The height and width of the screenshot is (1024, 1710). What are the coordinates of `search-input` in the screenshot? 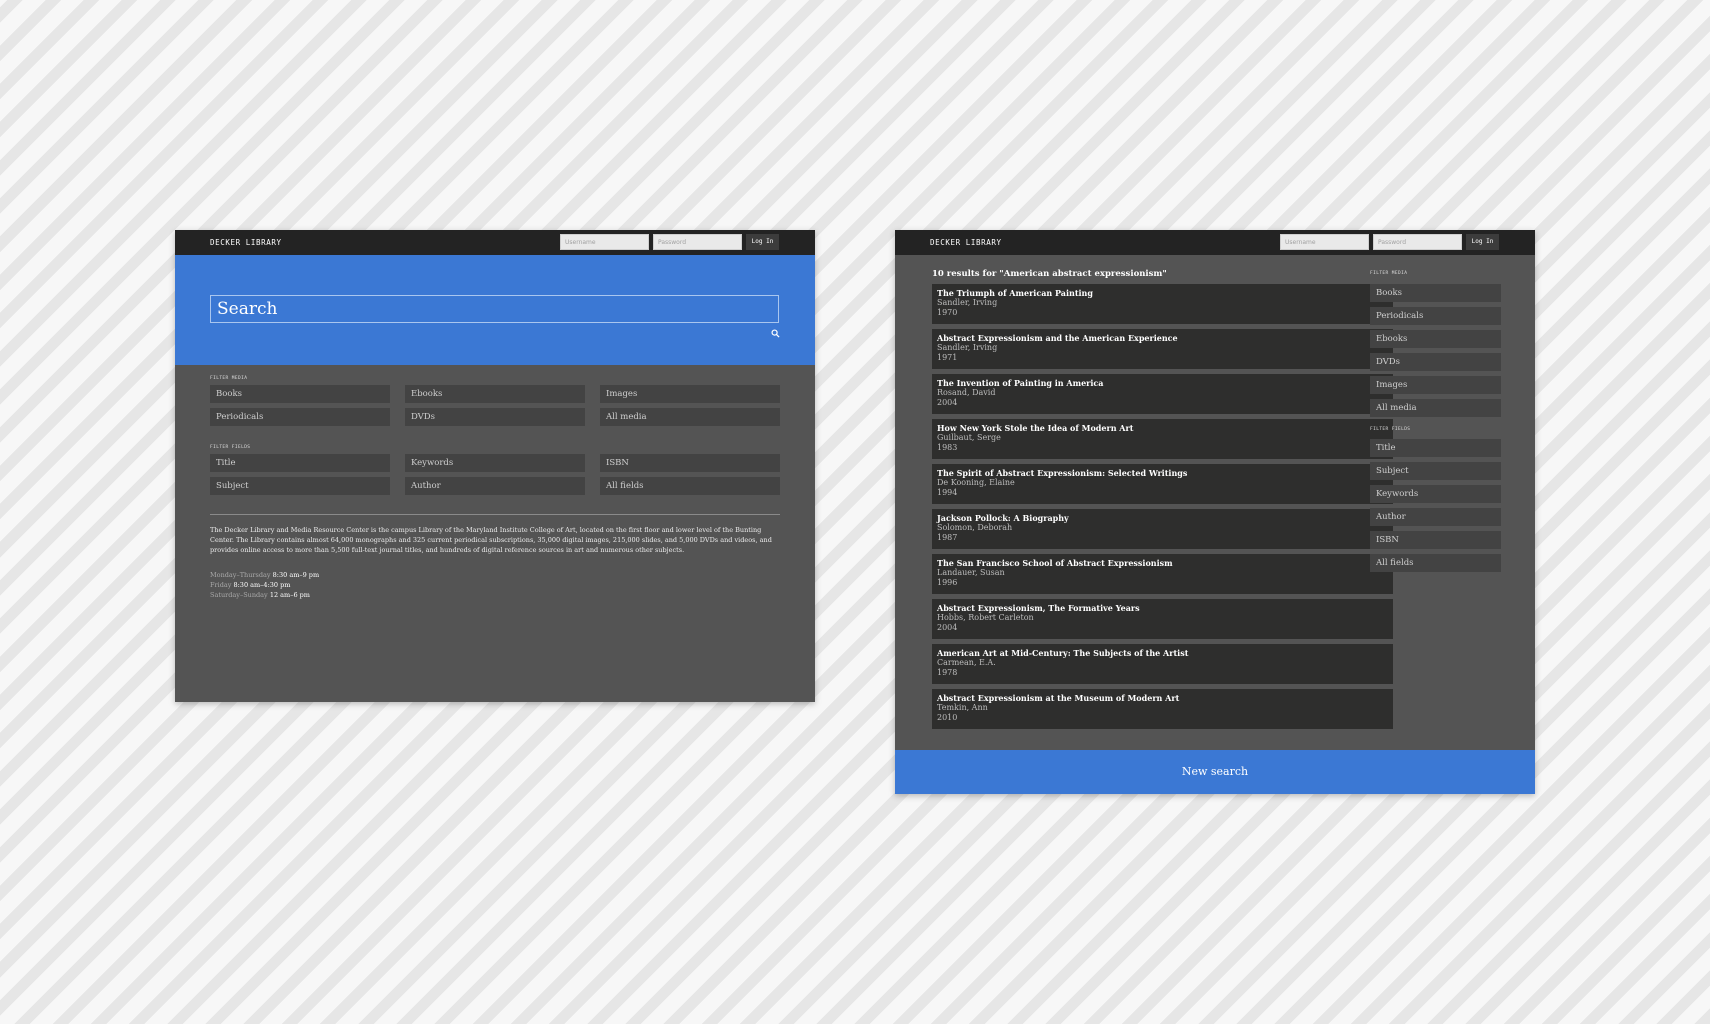 It's located at (494, 309).